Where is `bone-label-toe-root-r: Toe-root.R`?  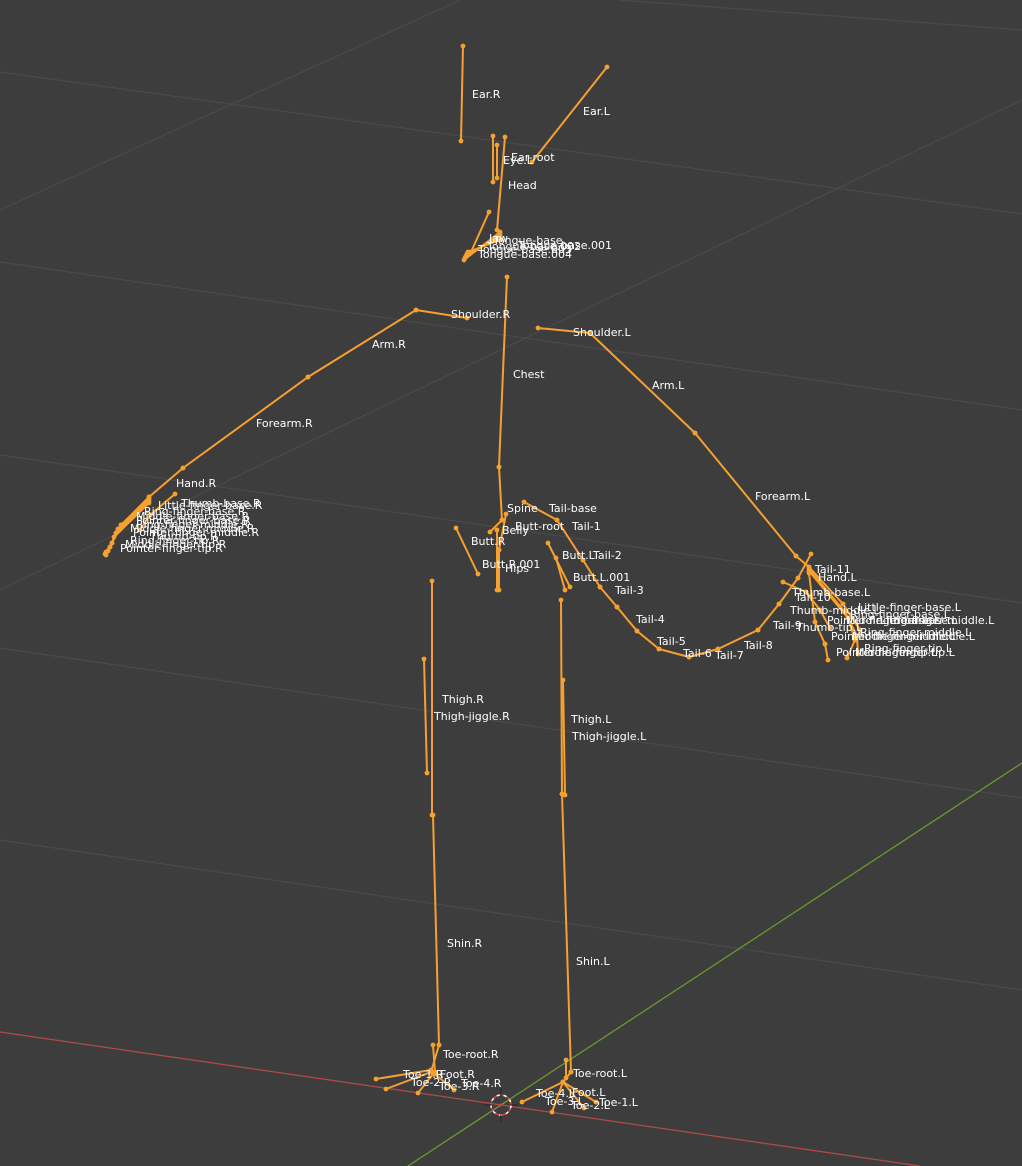 bone-label-toe-root-r: Toe-root.R is located at coordinates (470, 1054).